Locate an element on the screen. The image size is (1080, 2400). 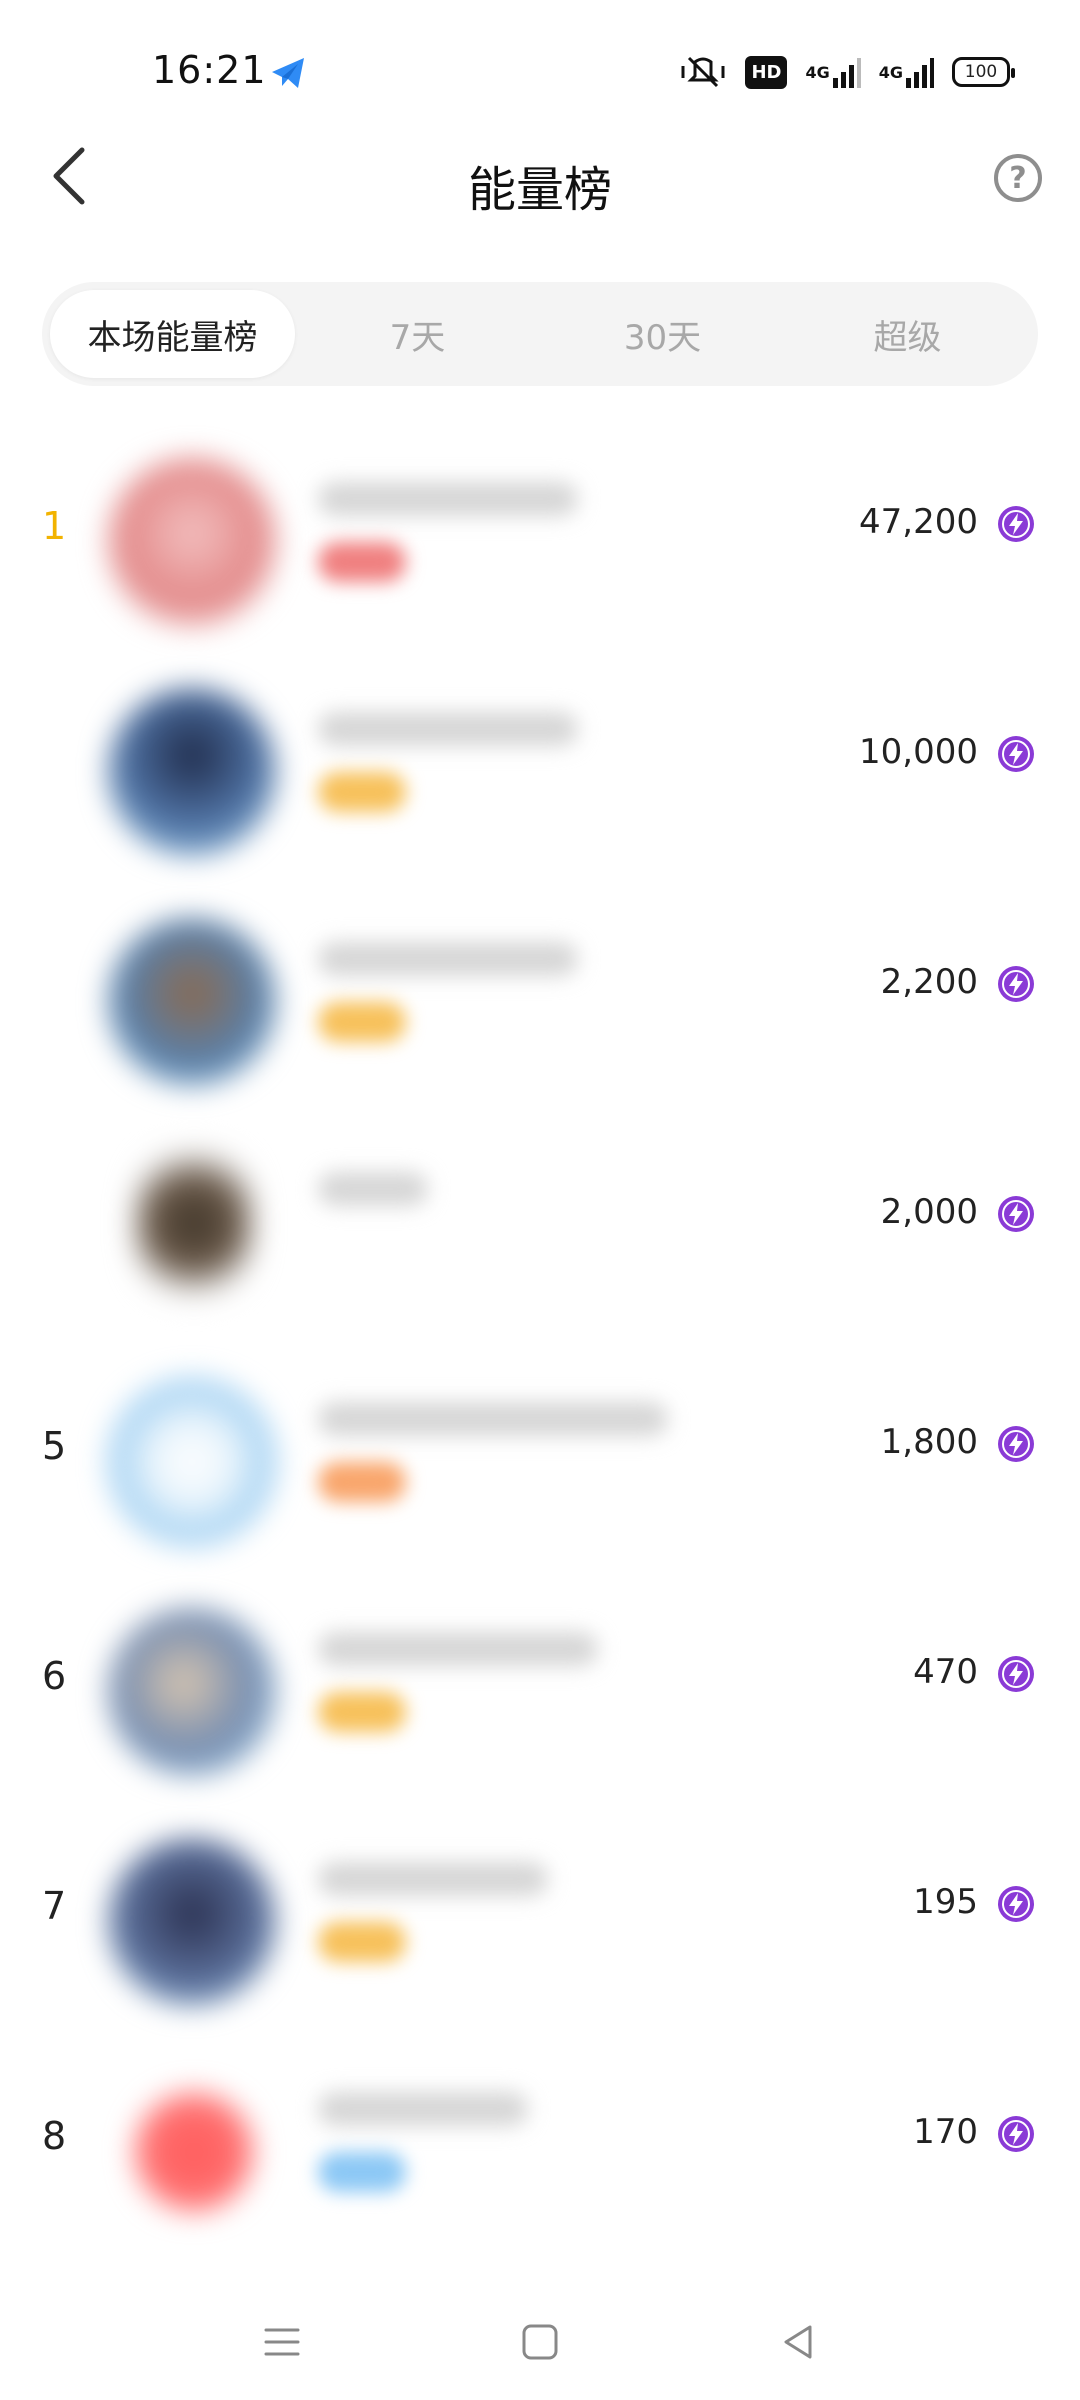
list-item: 10,000 is located at coordinates (540, 765).